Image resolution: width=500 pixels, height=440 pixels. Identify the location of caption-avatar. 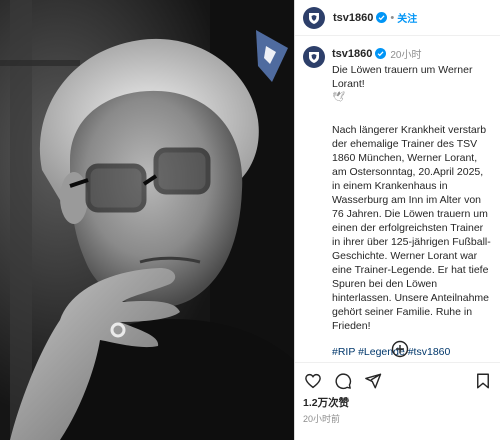
(314, 57).